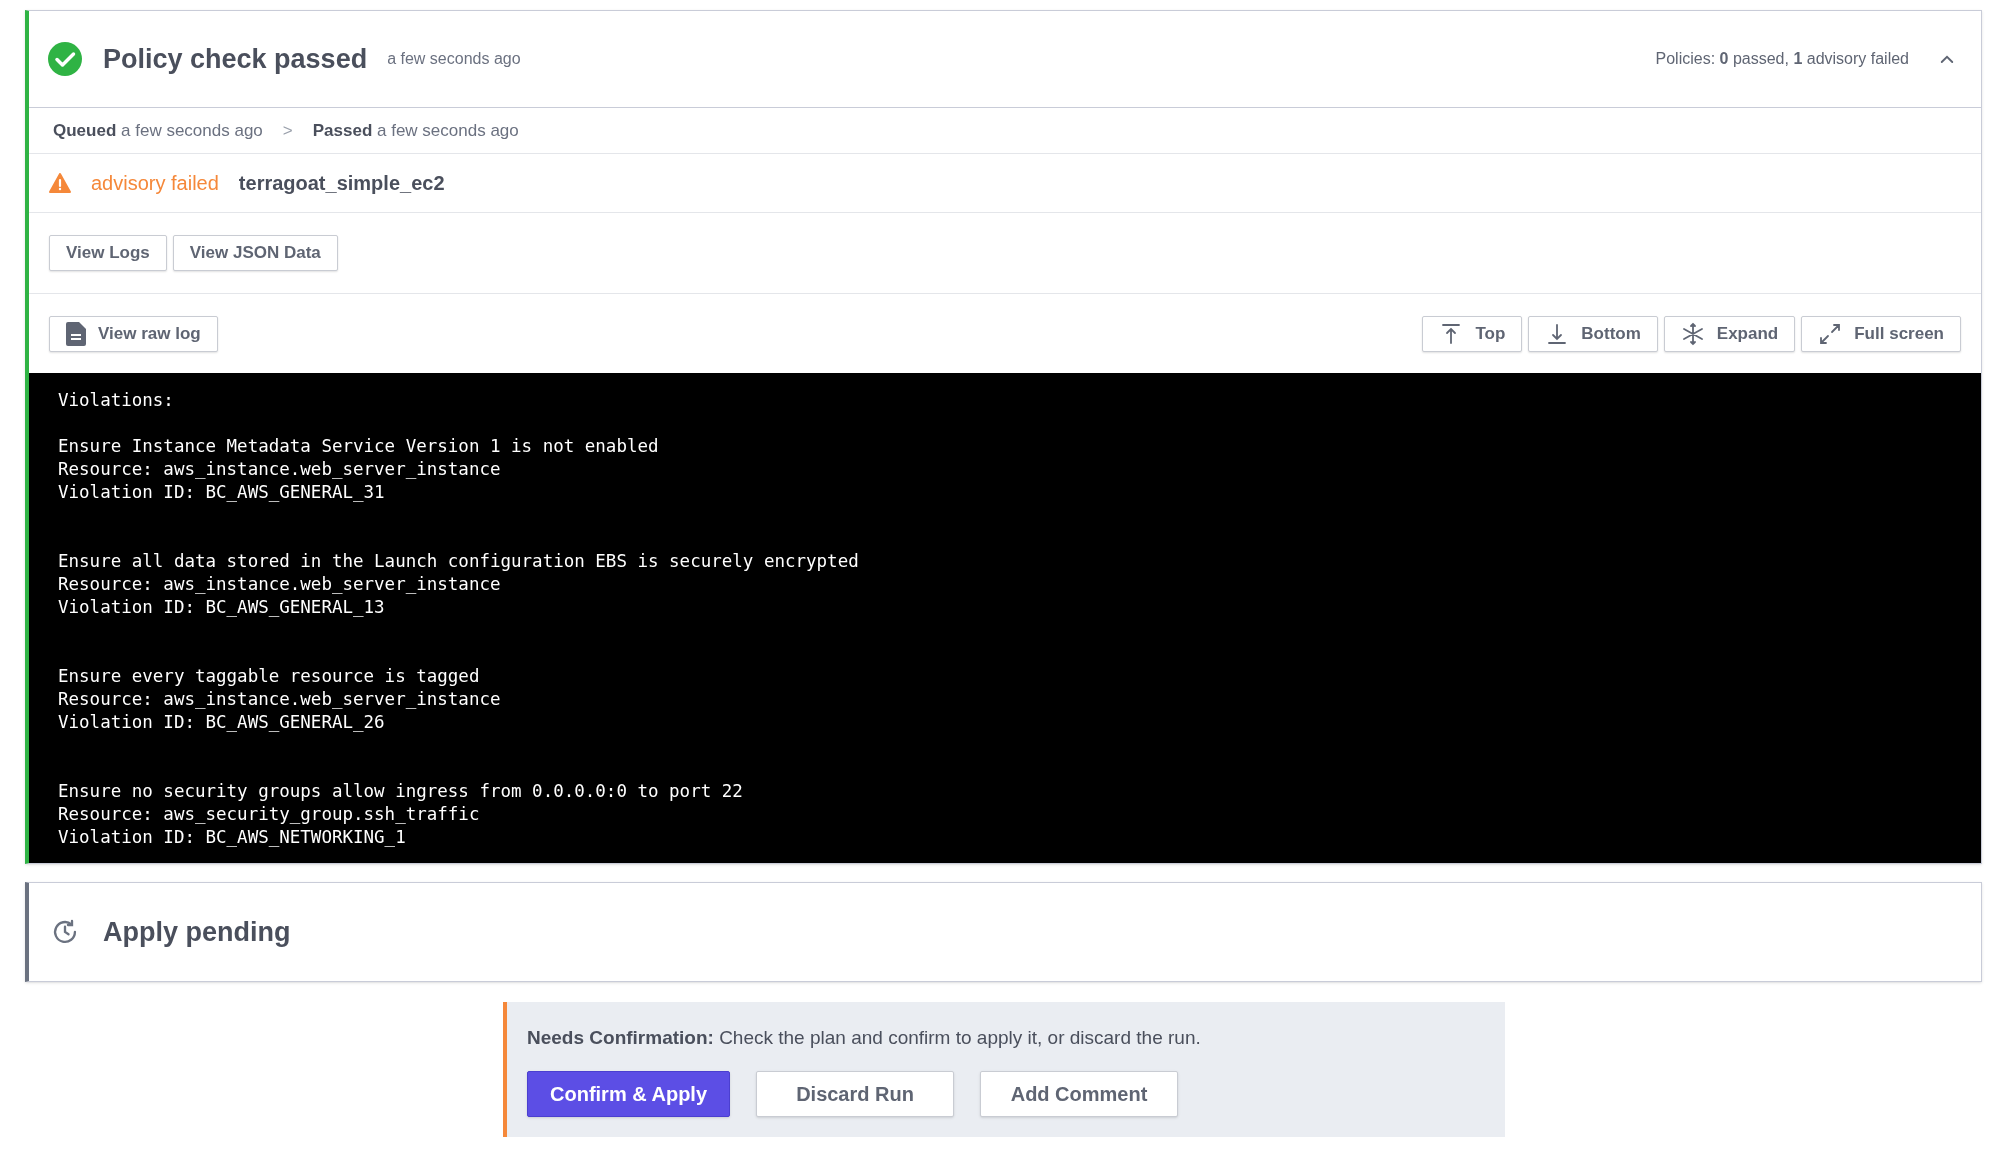 This screenshot has height=1152, width=1999. What do you see at coordinates (221, 607) in the screenshot?
I see `log-line: Violation ID: BC_AWS_GENERAL_13` at bounding box center [221, 607].